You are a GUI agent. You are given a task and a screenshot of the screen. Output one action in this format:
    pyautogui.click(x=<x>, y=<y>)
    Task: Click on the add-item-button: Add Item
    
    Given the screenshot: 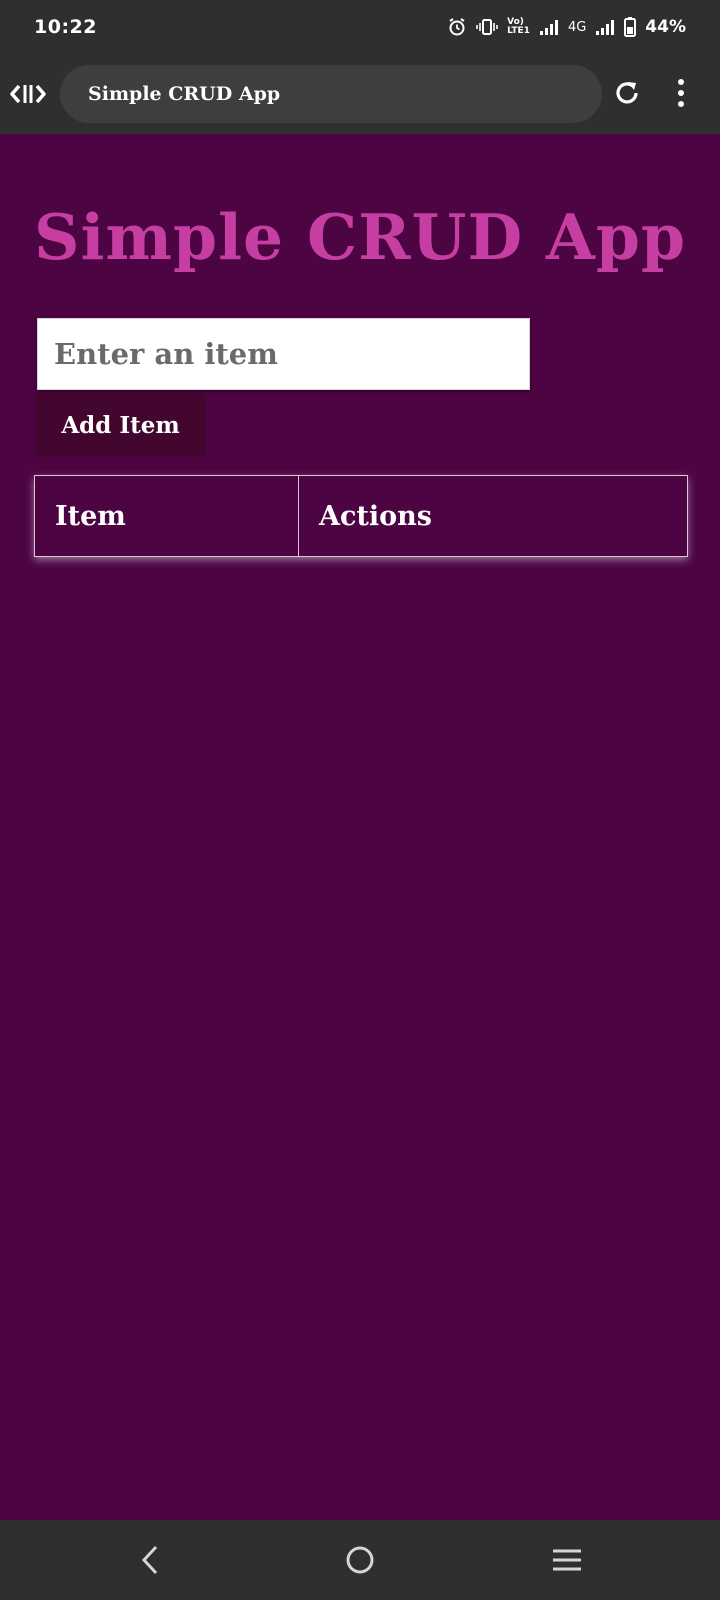 What is the action you would take?
    pyautogui.click(x=120, y=425)
    